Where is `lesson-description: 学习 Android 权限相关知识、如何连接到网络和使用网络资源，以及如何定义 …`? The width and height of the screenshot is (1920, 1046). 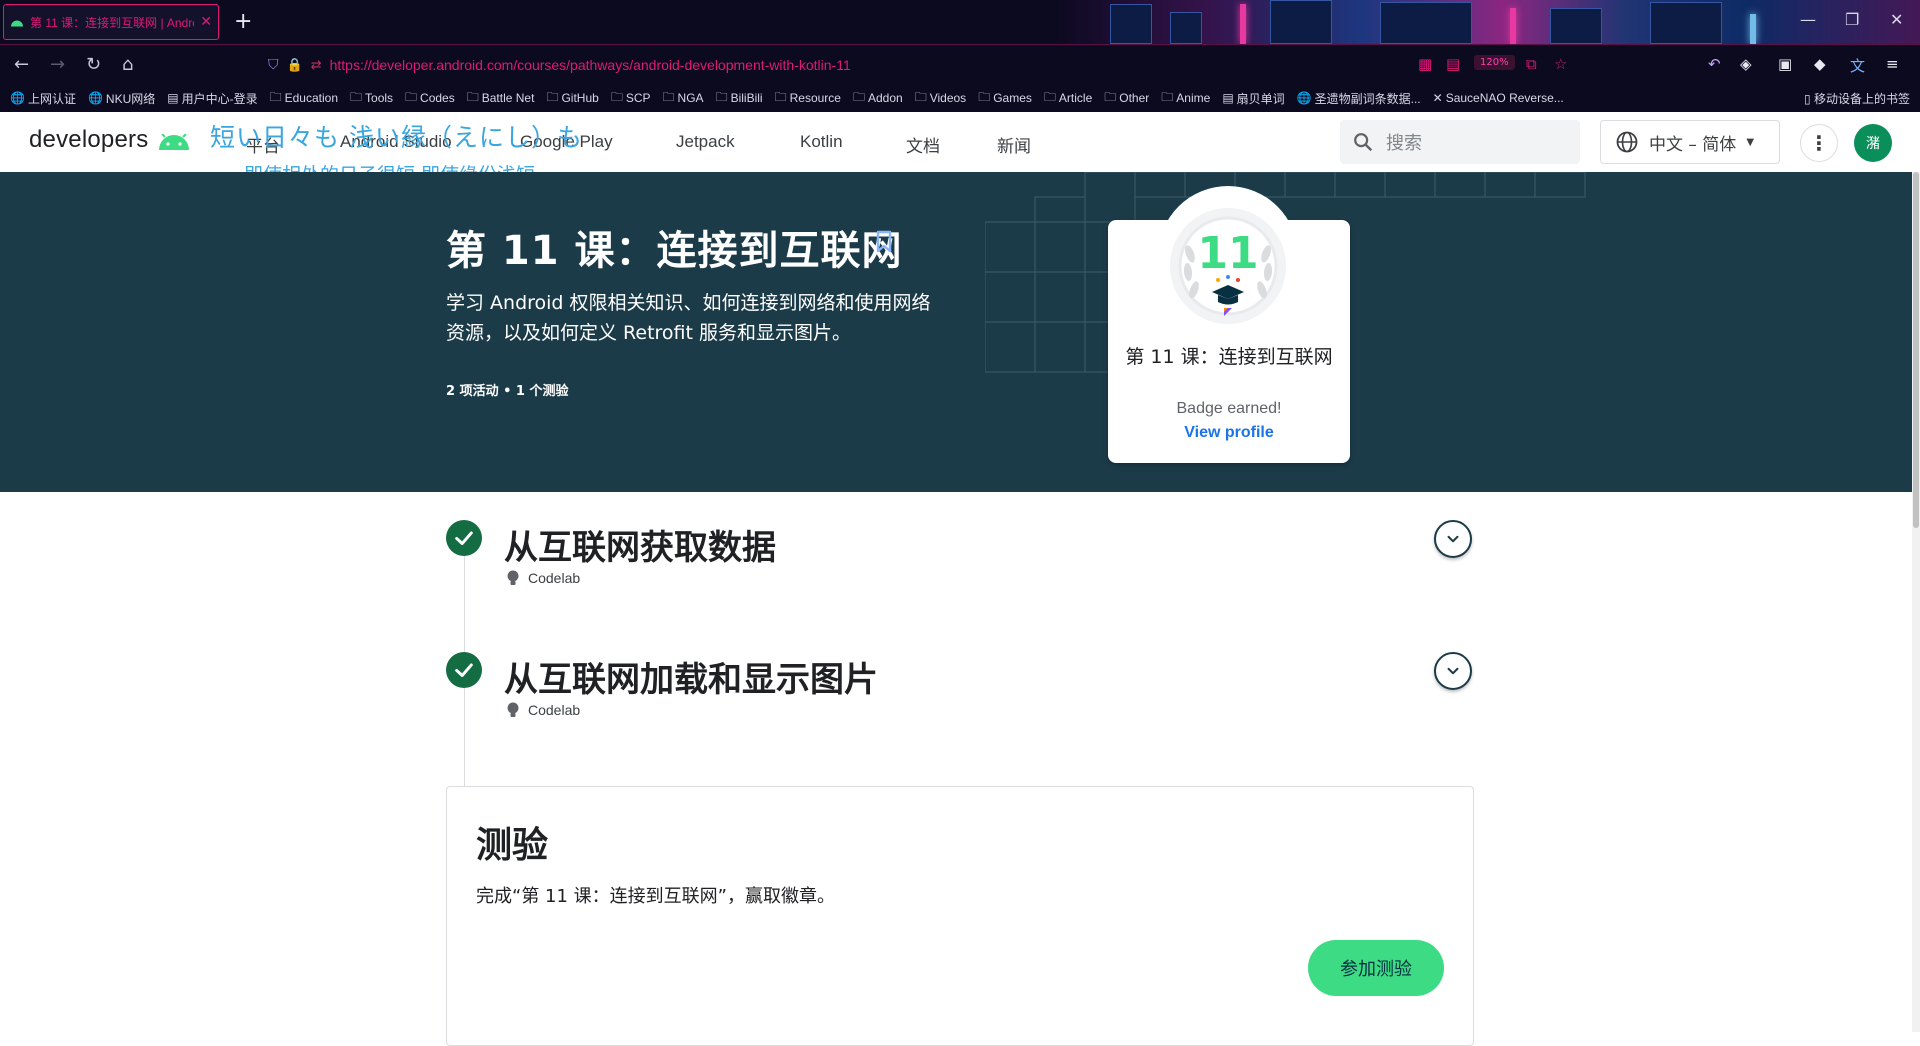 lesson-description: 学习 Android 权限相关知识、如何连接到网络和使用网络资源，以及如何定义 … is located at coordinates (688, 318).